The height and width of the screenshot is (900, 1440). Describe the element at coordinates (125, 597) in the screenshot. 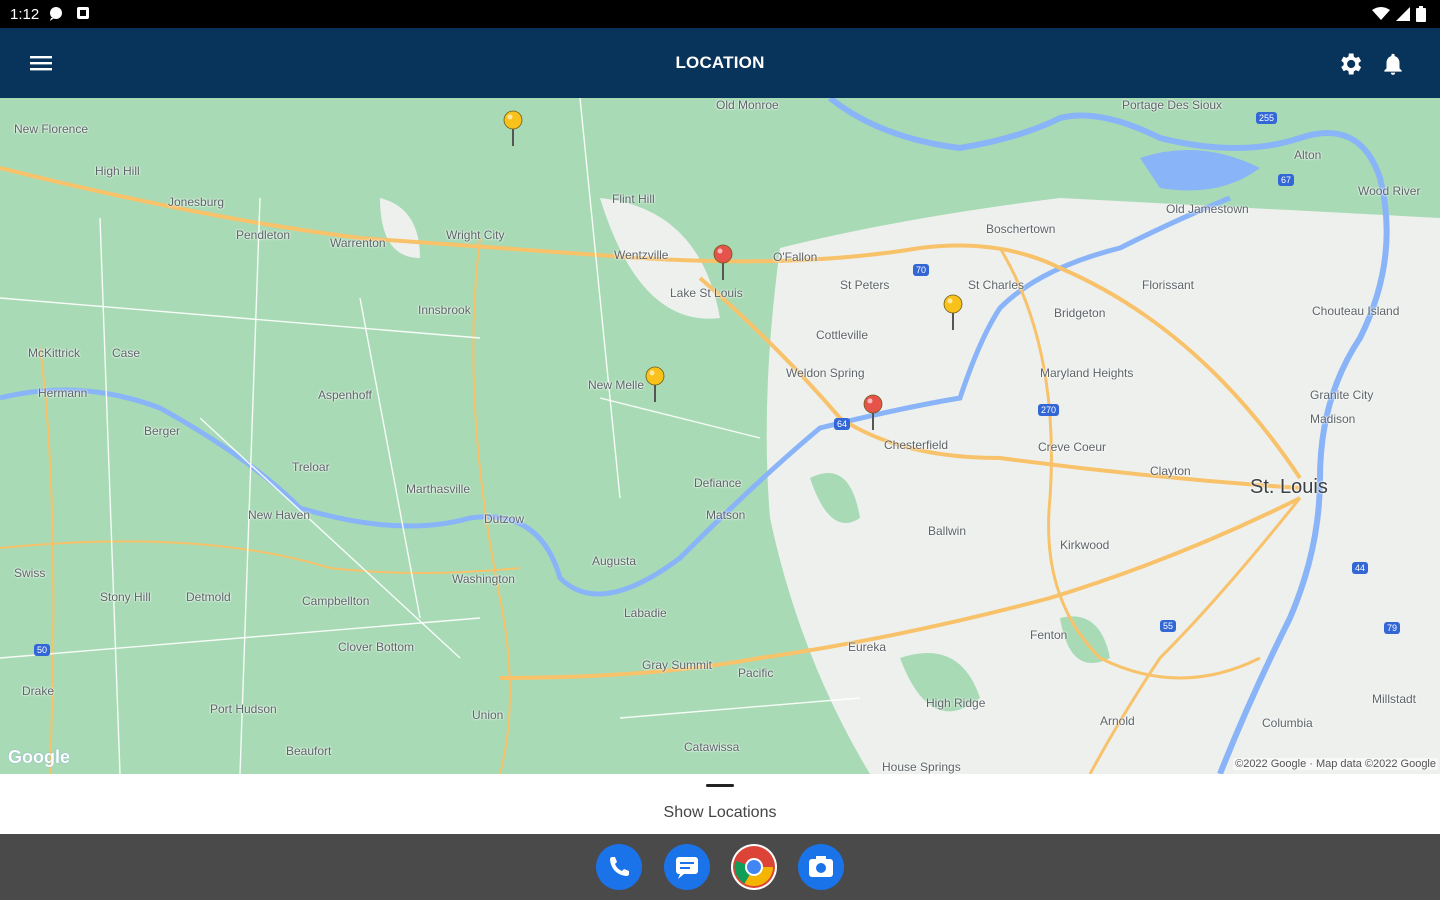

I see `place-label: Stony Hill` at that location.